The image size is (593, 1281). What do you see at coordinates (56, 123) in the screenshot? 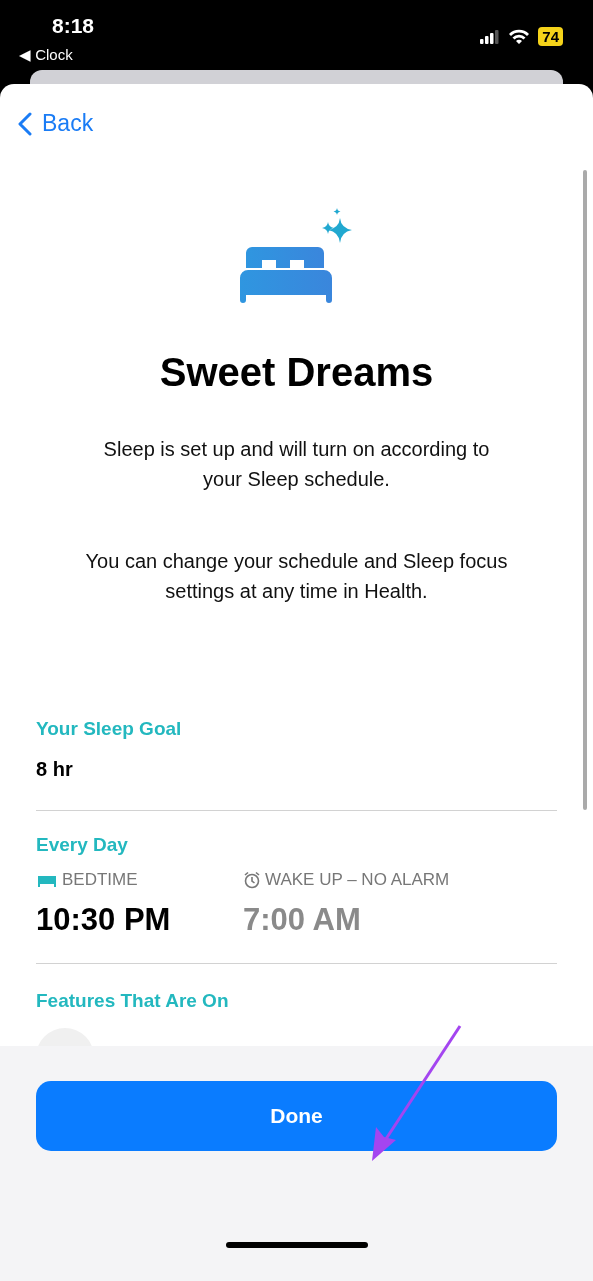
I see `back-button: Back` at bounding box center [56, 123].